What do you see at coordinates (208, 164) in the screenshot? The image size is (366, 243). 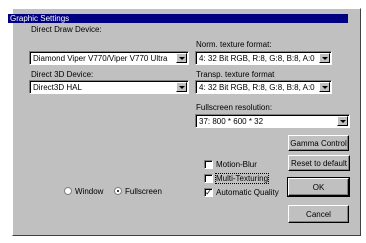 I see `motion-blur-checkbox` at bounding box center [208, 164].